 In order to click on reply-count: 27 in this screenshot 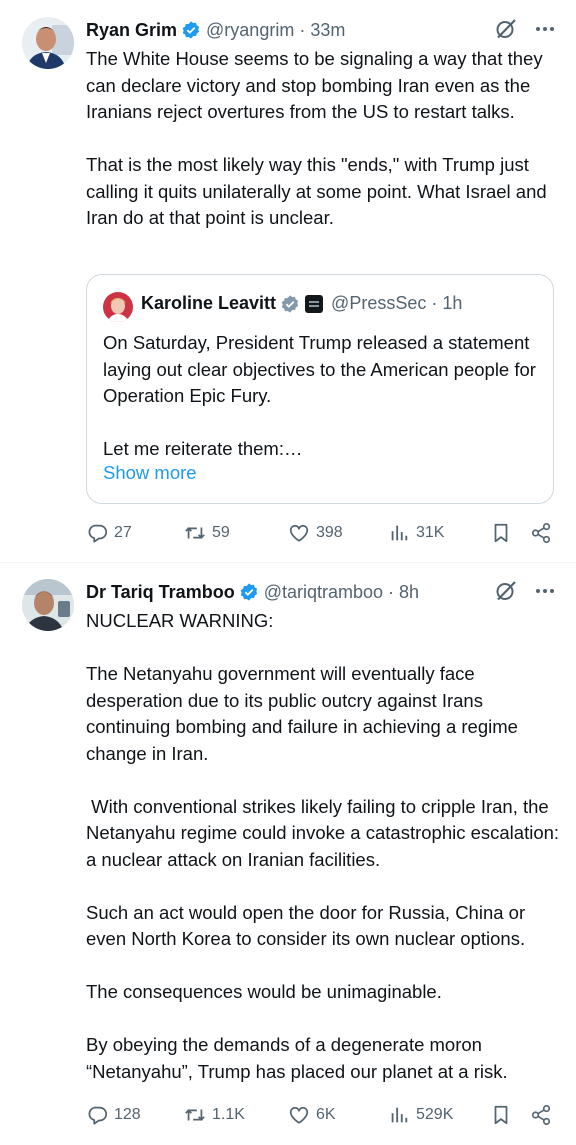, I will do `click(123, 532)`.